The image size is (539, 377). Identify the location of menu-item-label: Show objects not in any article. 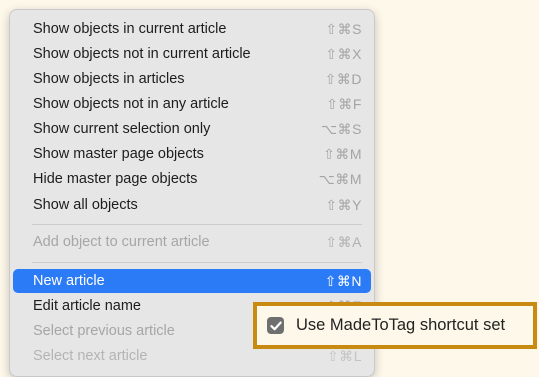
(131, 104).